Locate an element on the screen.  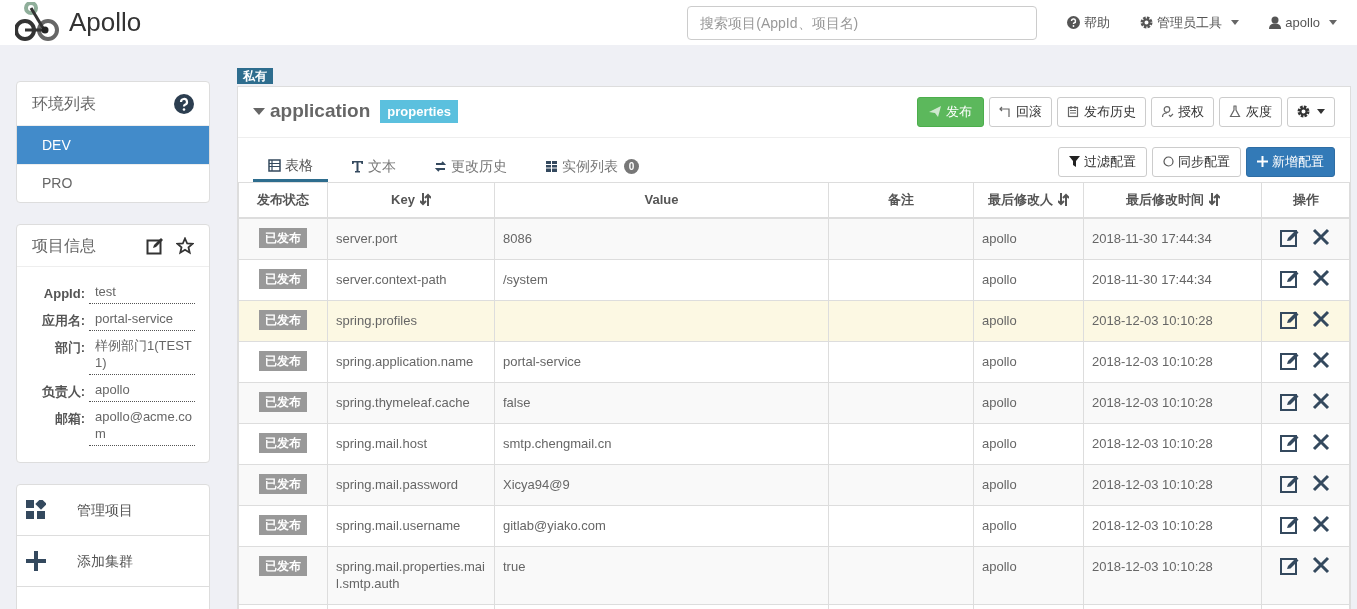
filter-icon is located at coordinates (1074, 161).